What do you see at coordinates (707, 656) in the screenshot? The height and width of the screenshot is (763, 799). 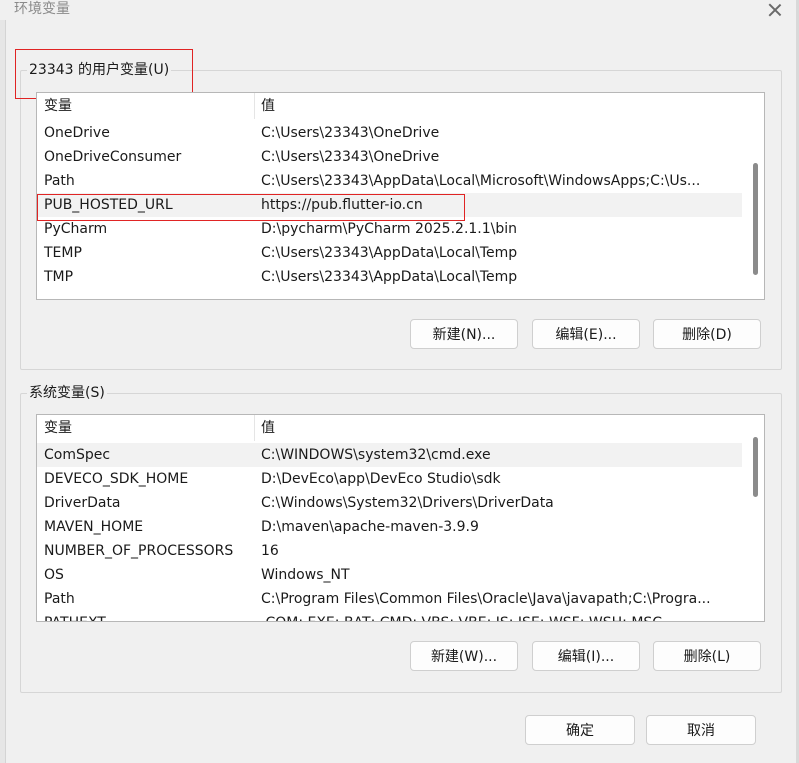 I see `system-delete-button: 删除(L)` at bounding box center [707, 656].